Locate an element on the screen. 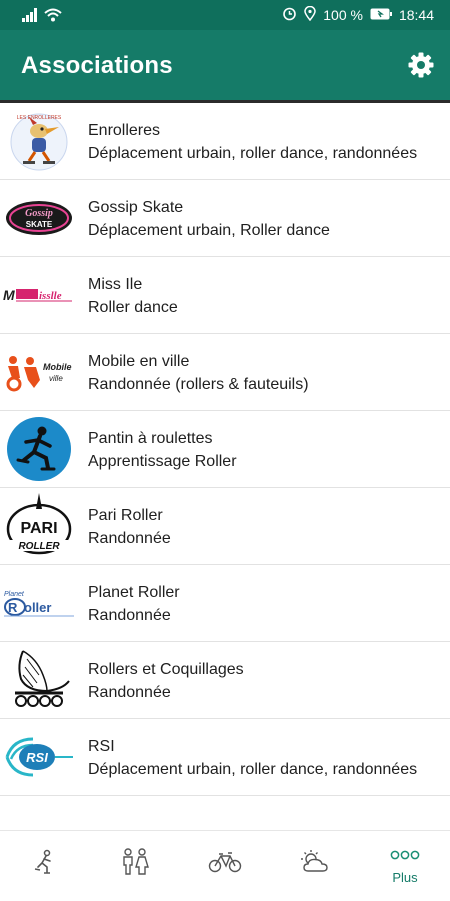 The image size is (450, 901). weather-icon is located at coordinates (315, 864).